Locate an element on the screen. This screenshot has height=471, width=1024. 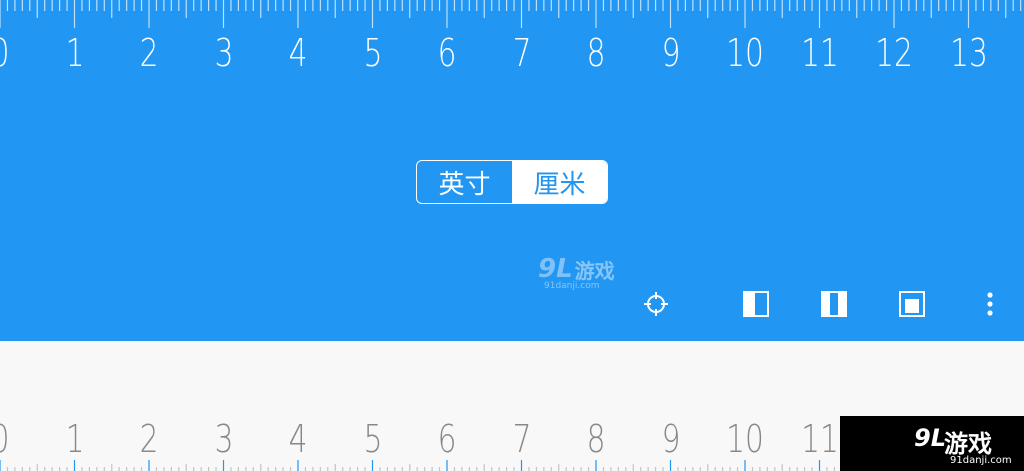
unit-option-cm: 厘米 is located at coordinates (559, 182).